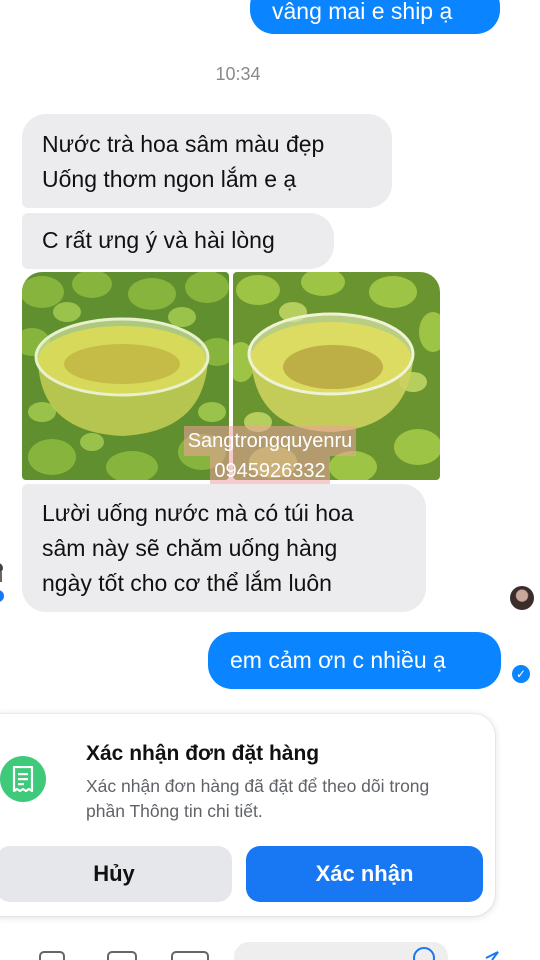 This screenshot has height=960, width=540. I want to click on timestamp: 10:34, so click(238, 74).